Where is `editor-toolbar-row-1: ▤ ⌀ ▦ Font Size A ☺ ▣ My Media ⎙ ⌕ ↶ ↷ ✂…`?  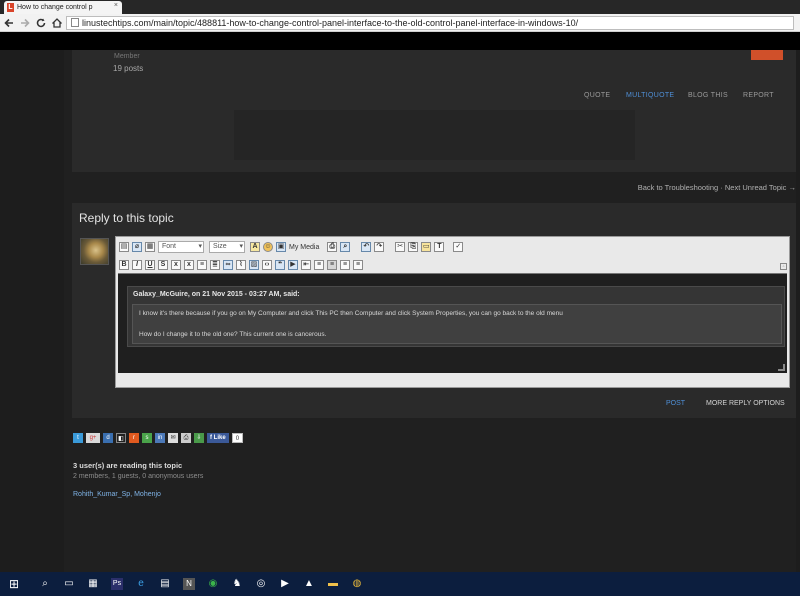
editor-toolbar-row-1: ▤ ⌀ ▦ Font Size A ☺ ▣ My Media ⎙ ⌕ ↶ ↷ ✂… is located at coordinates (292, 247).